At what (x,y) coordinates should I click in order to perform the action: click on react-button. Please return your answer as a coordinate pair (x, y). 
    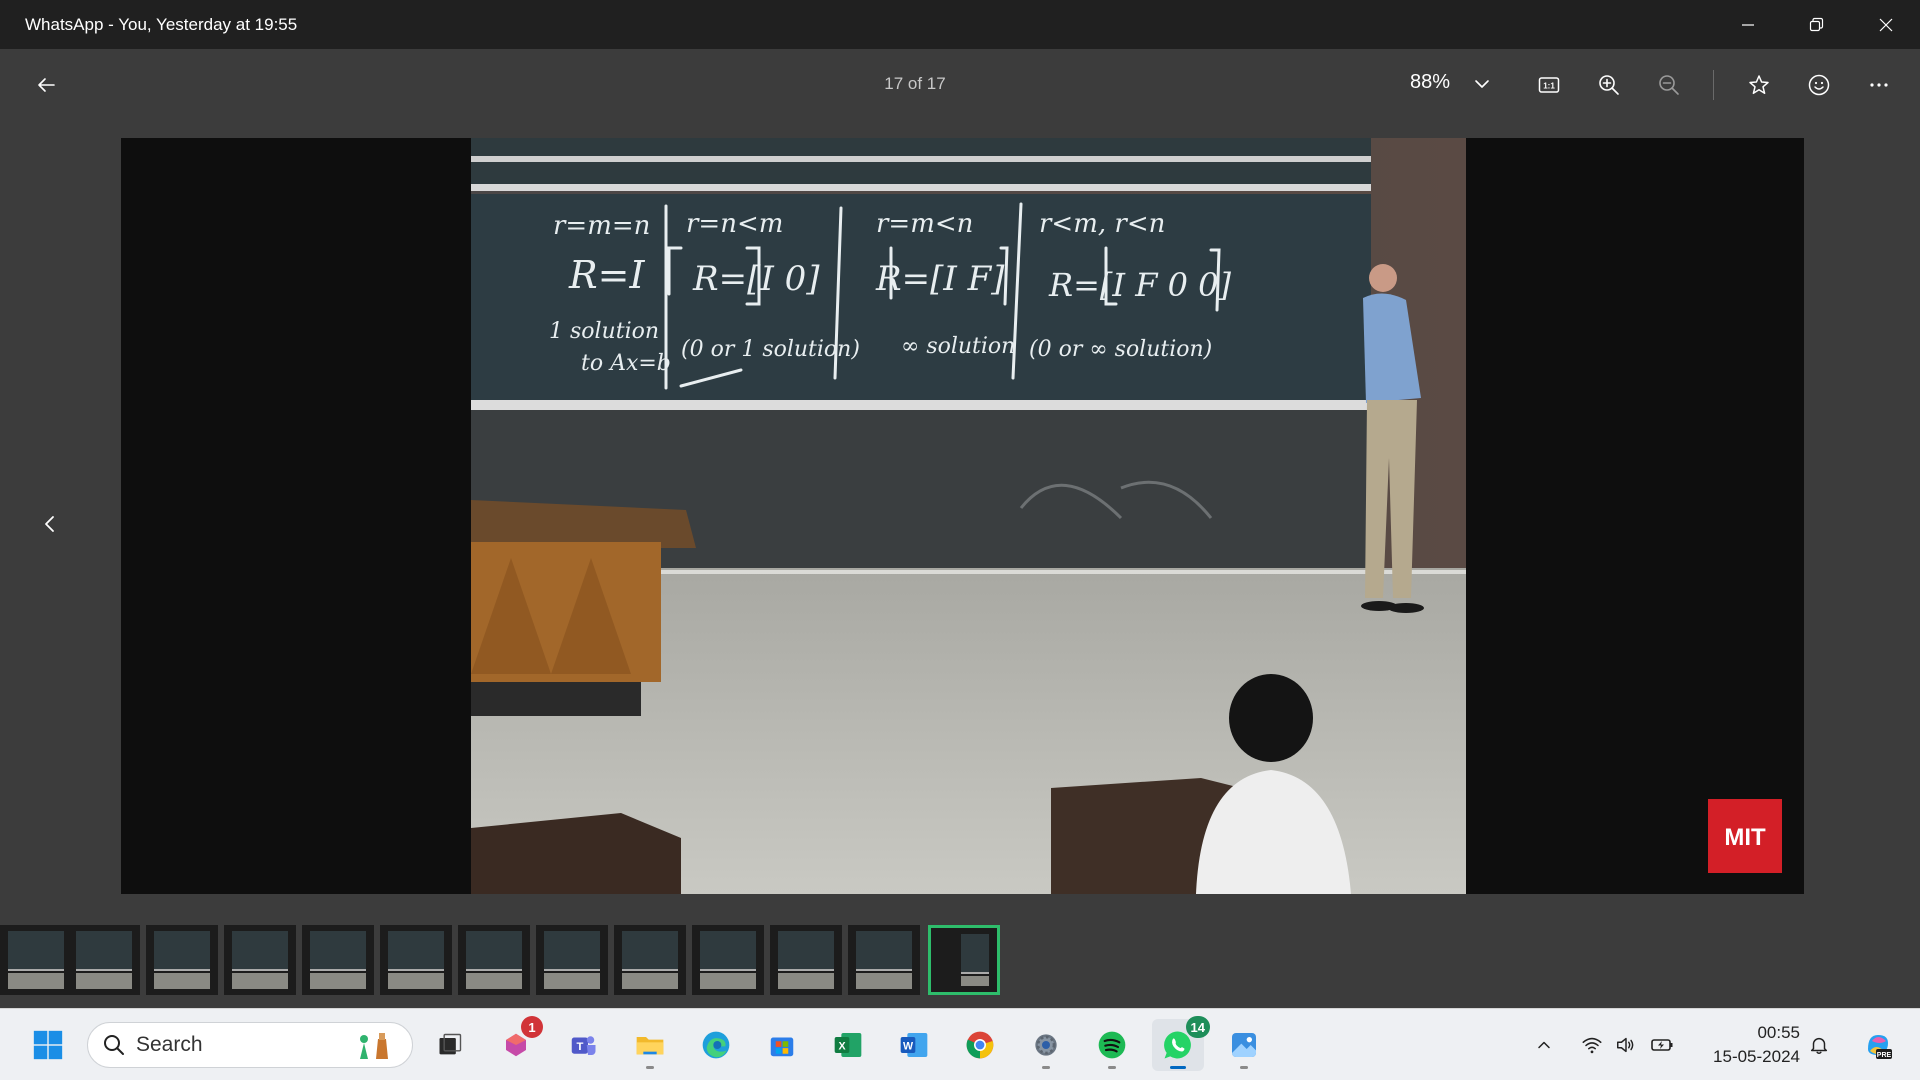
    Looking at the image, I should click on (1819, 85).